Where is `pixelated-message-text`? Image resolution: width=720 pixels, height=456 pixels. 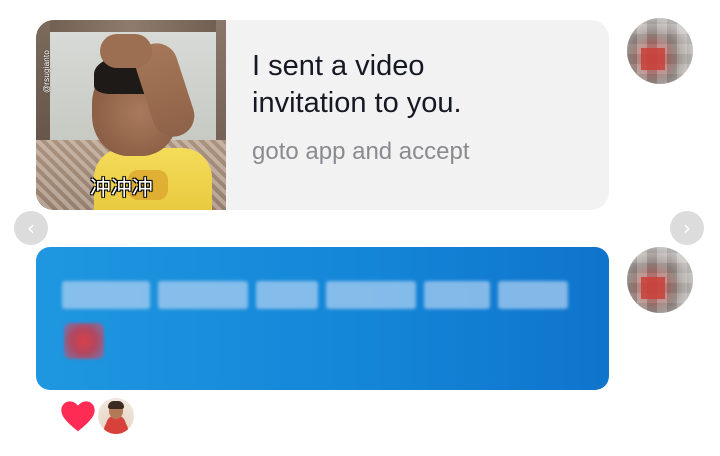 pixelated-message-text is located at coordinates (322, 296).